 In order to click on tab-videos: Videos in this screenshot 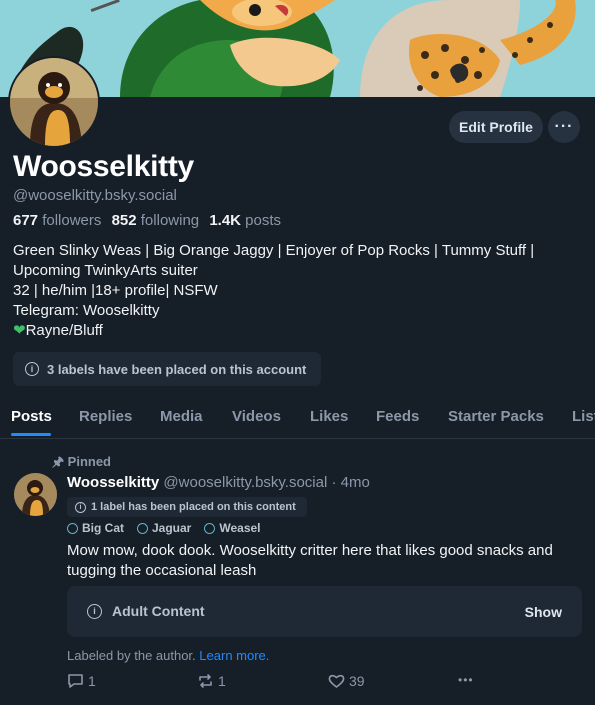, I will do `click(256, 416)`.